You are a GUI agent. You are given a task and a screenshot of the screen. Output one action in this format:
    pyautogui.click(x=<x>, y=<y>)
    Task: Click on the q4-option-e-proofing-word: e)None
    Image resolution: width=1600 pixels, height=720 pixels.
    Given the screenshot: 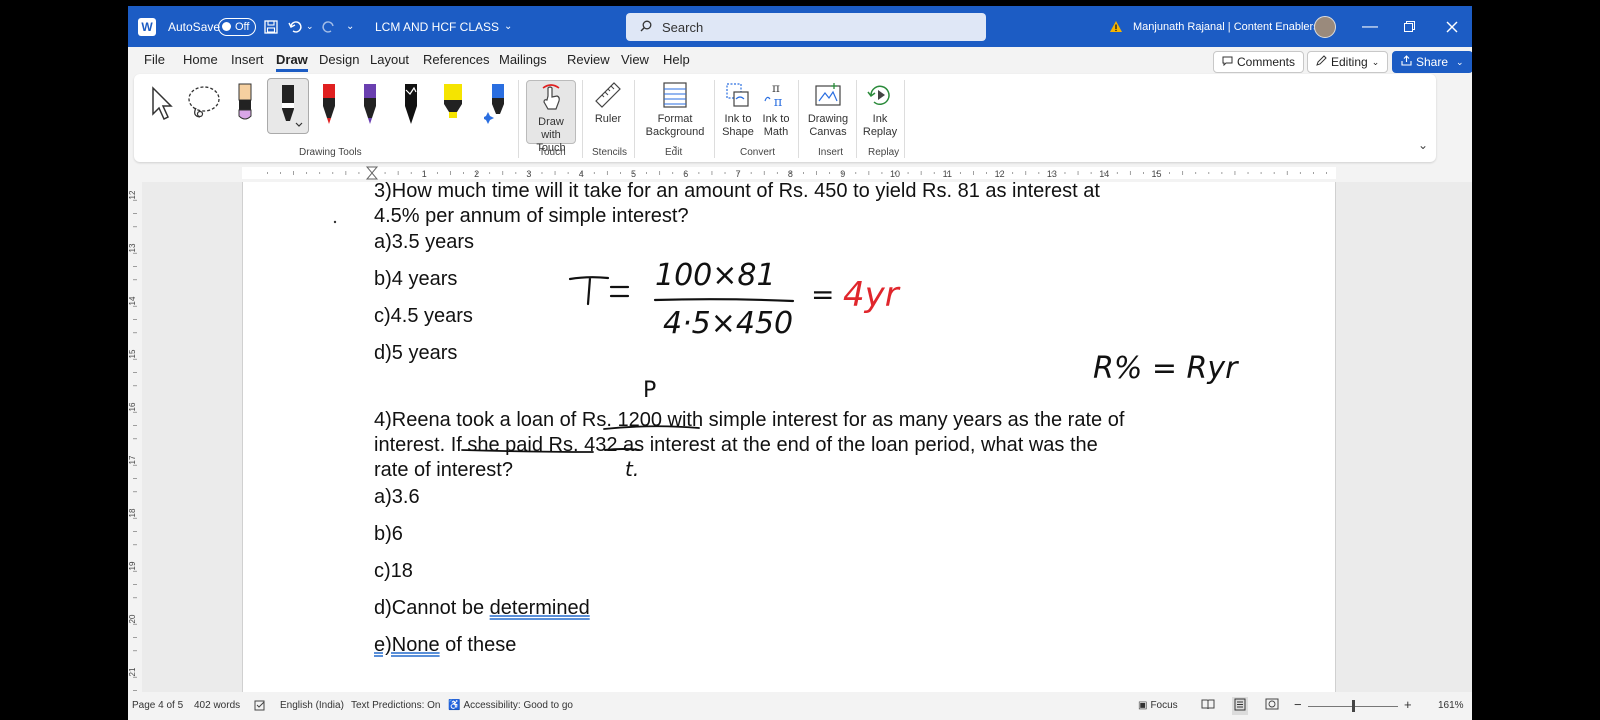 What is the action you would take?
    pyautogui.click(x=407, y=645)
    